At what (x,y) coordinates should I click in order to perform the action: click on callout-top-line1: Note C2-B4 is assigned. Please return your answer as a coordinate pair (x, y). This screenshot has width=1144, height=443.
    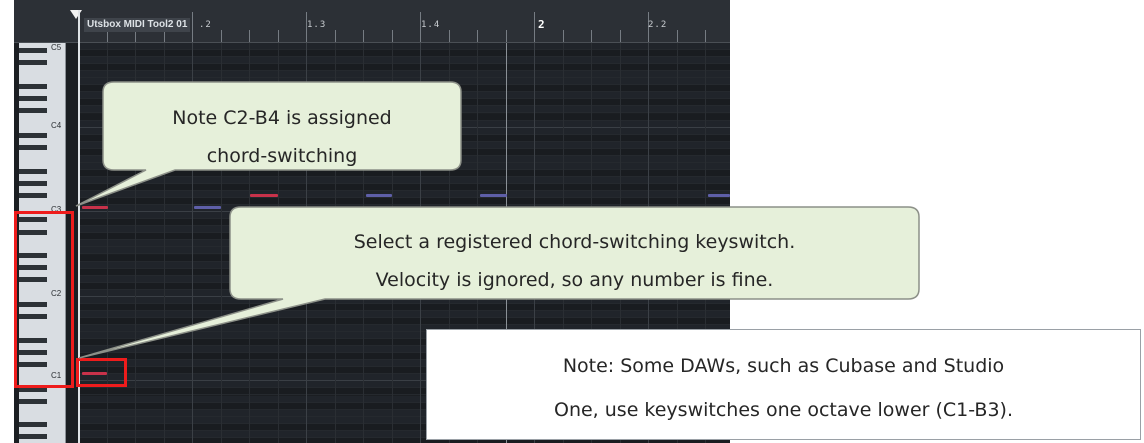
    Looking at the image, I should click on (282, 118).